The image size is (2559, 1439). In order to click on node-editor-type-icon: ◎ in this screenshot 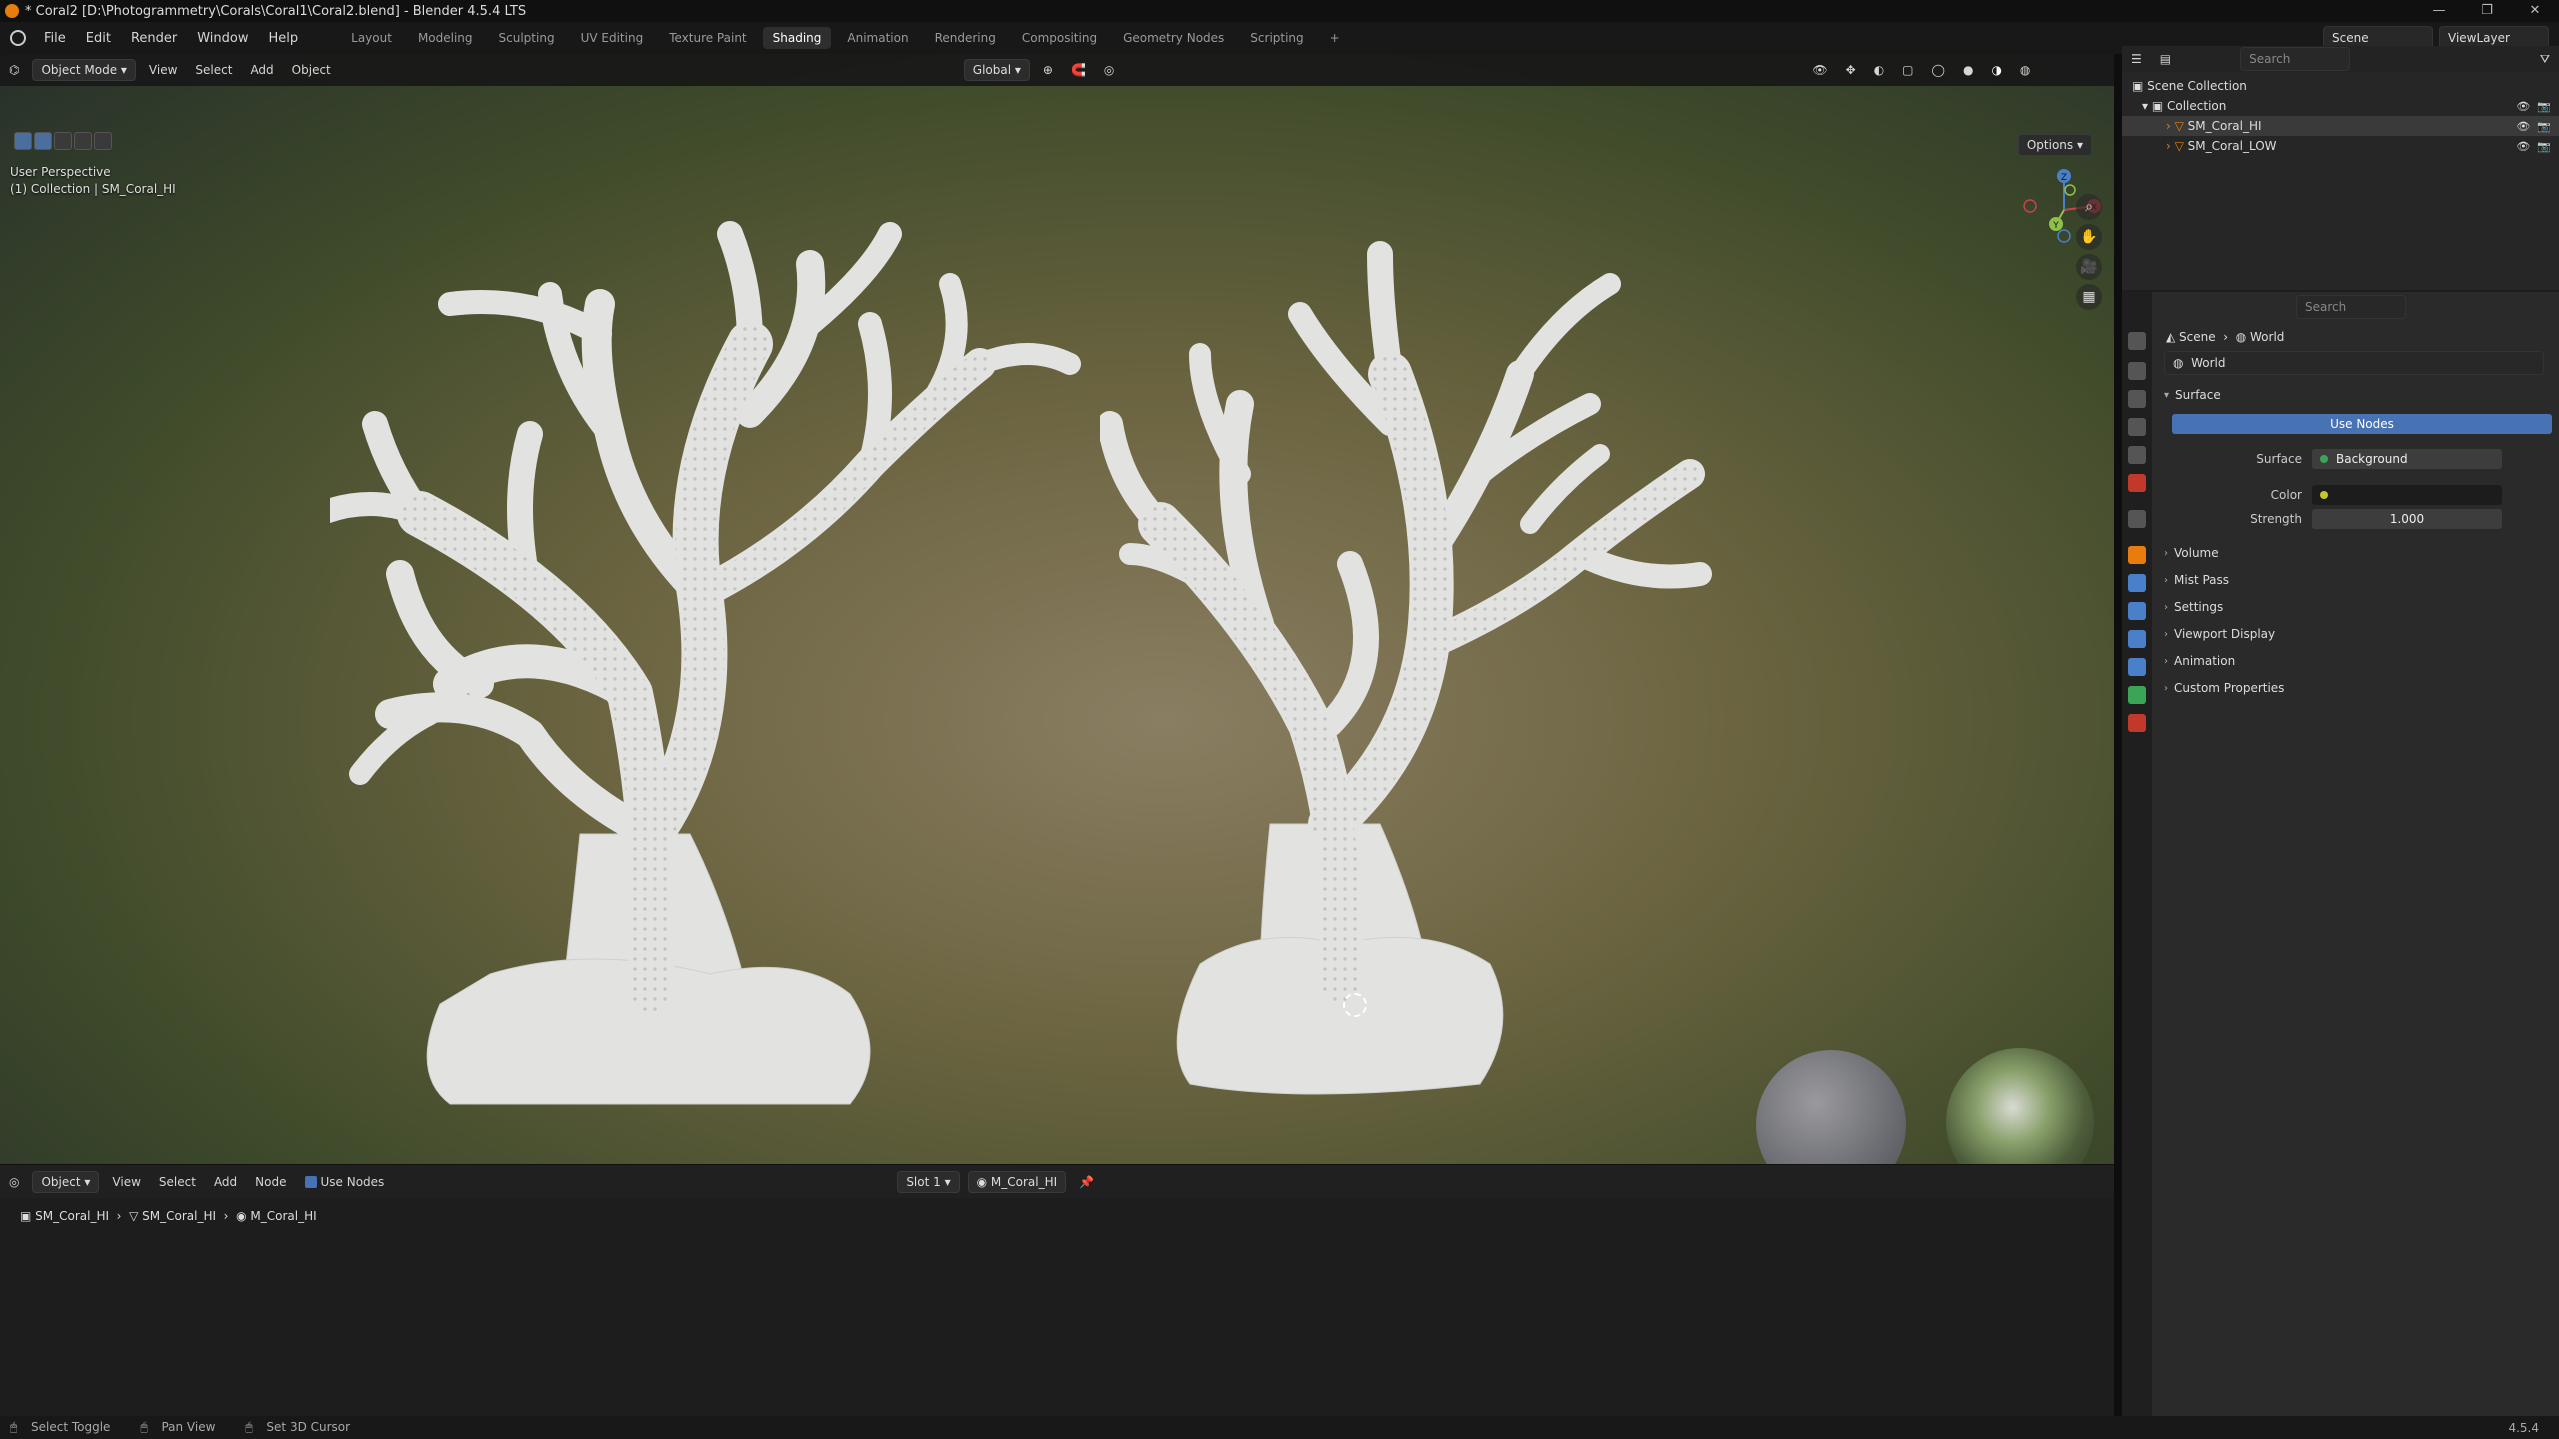, I will do `click(14, 1182)`.